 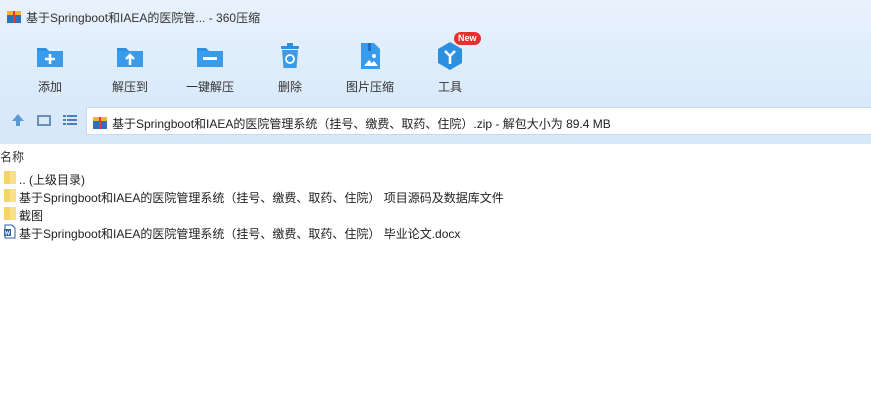 What do you see at coordinates (50, 68) in the screenshot?
I see `add-button: 添加` at bounding box center [50, 68].